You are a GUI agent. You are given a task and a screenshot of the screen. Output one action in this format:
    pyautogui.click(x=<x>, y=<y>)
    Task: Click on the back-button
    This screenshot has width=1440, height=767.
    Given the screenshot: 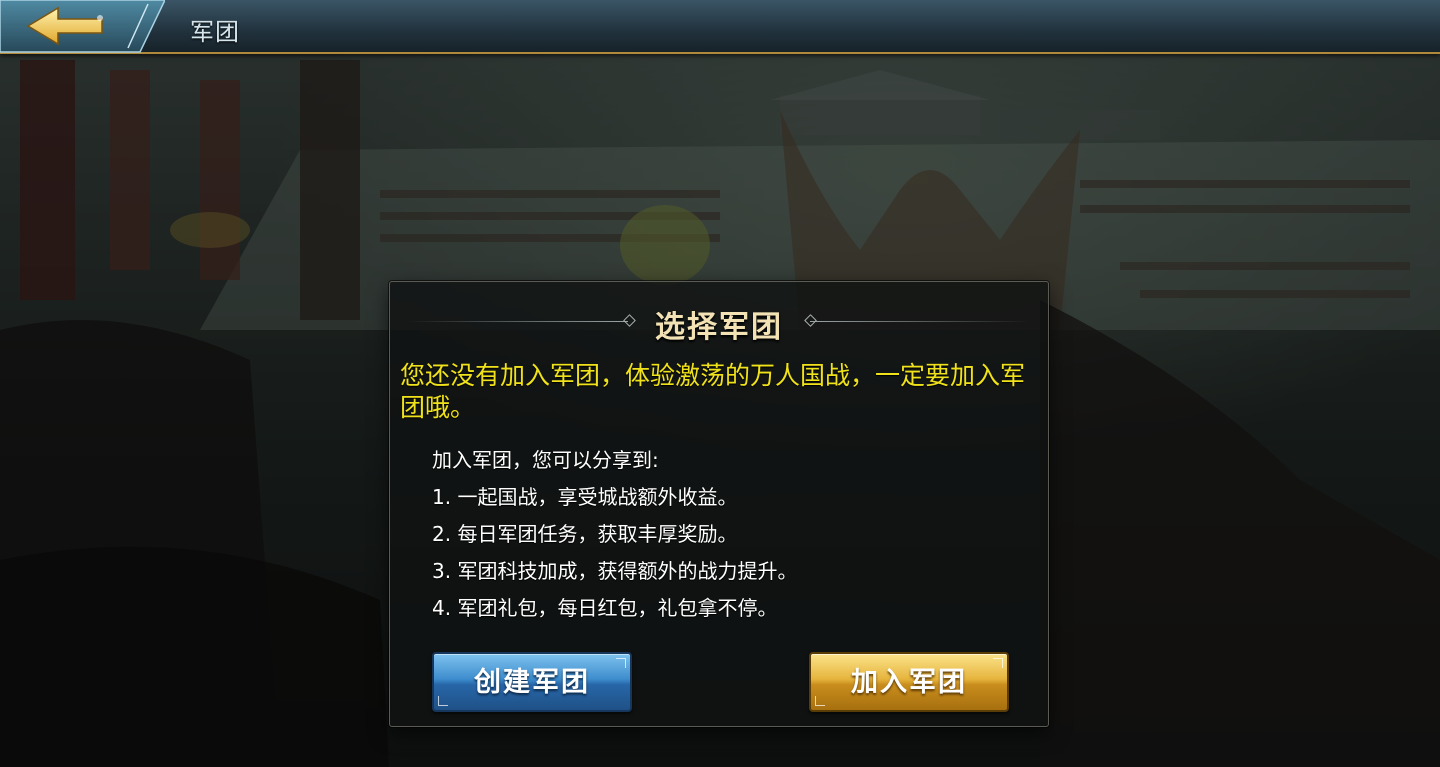 What is the action you would take?
    pyautogui.click(x=82, y=28)
    